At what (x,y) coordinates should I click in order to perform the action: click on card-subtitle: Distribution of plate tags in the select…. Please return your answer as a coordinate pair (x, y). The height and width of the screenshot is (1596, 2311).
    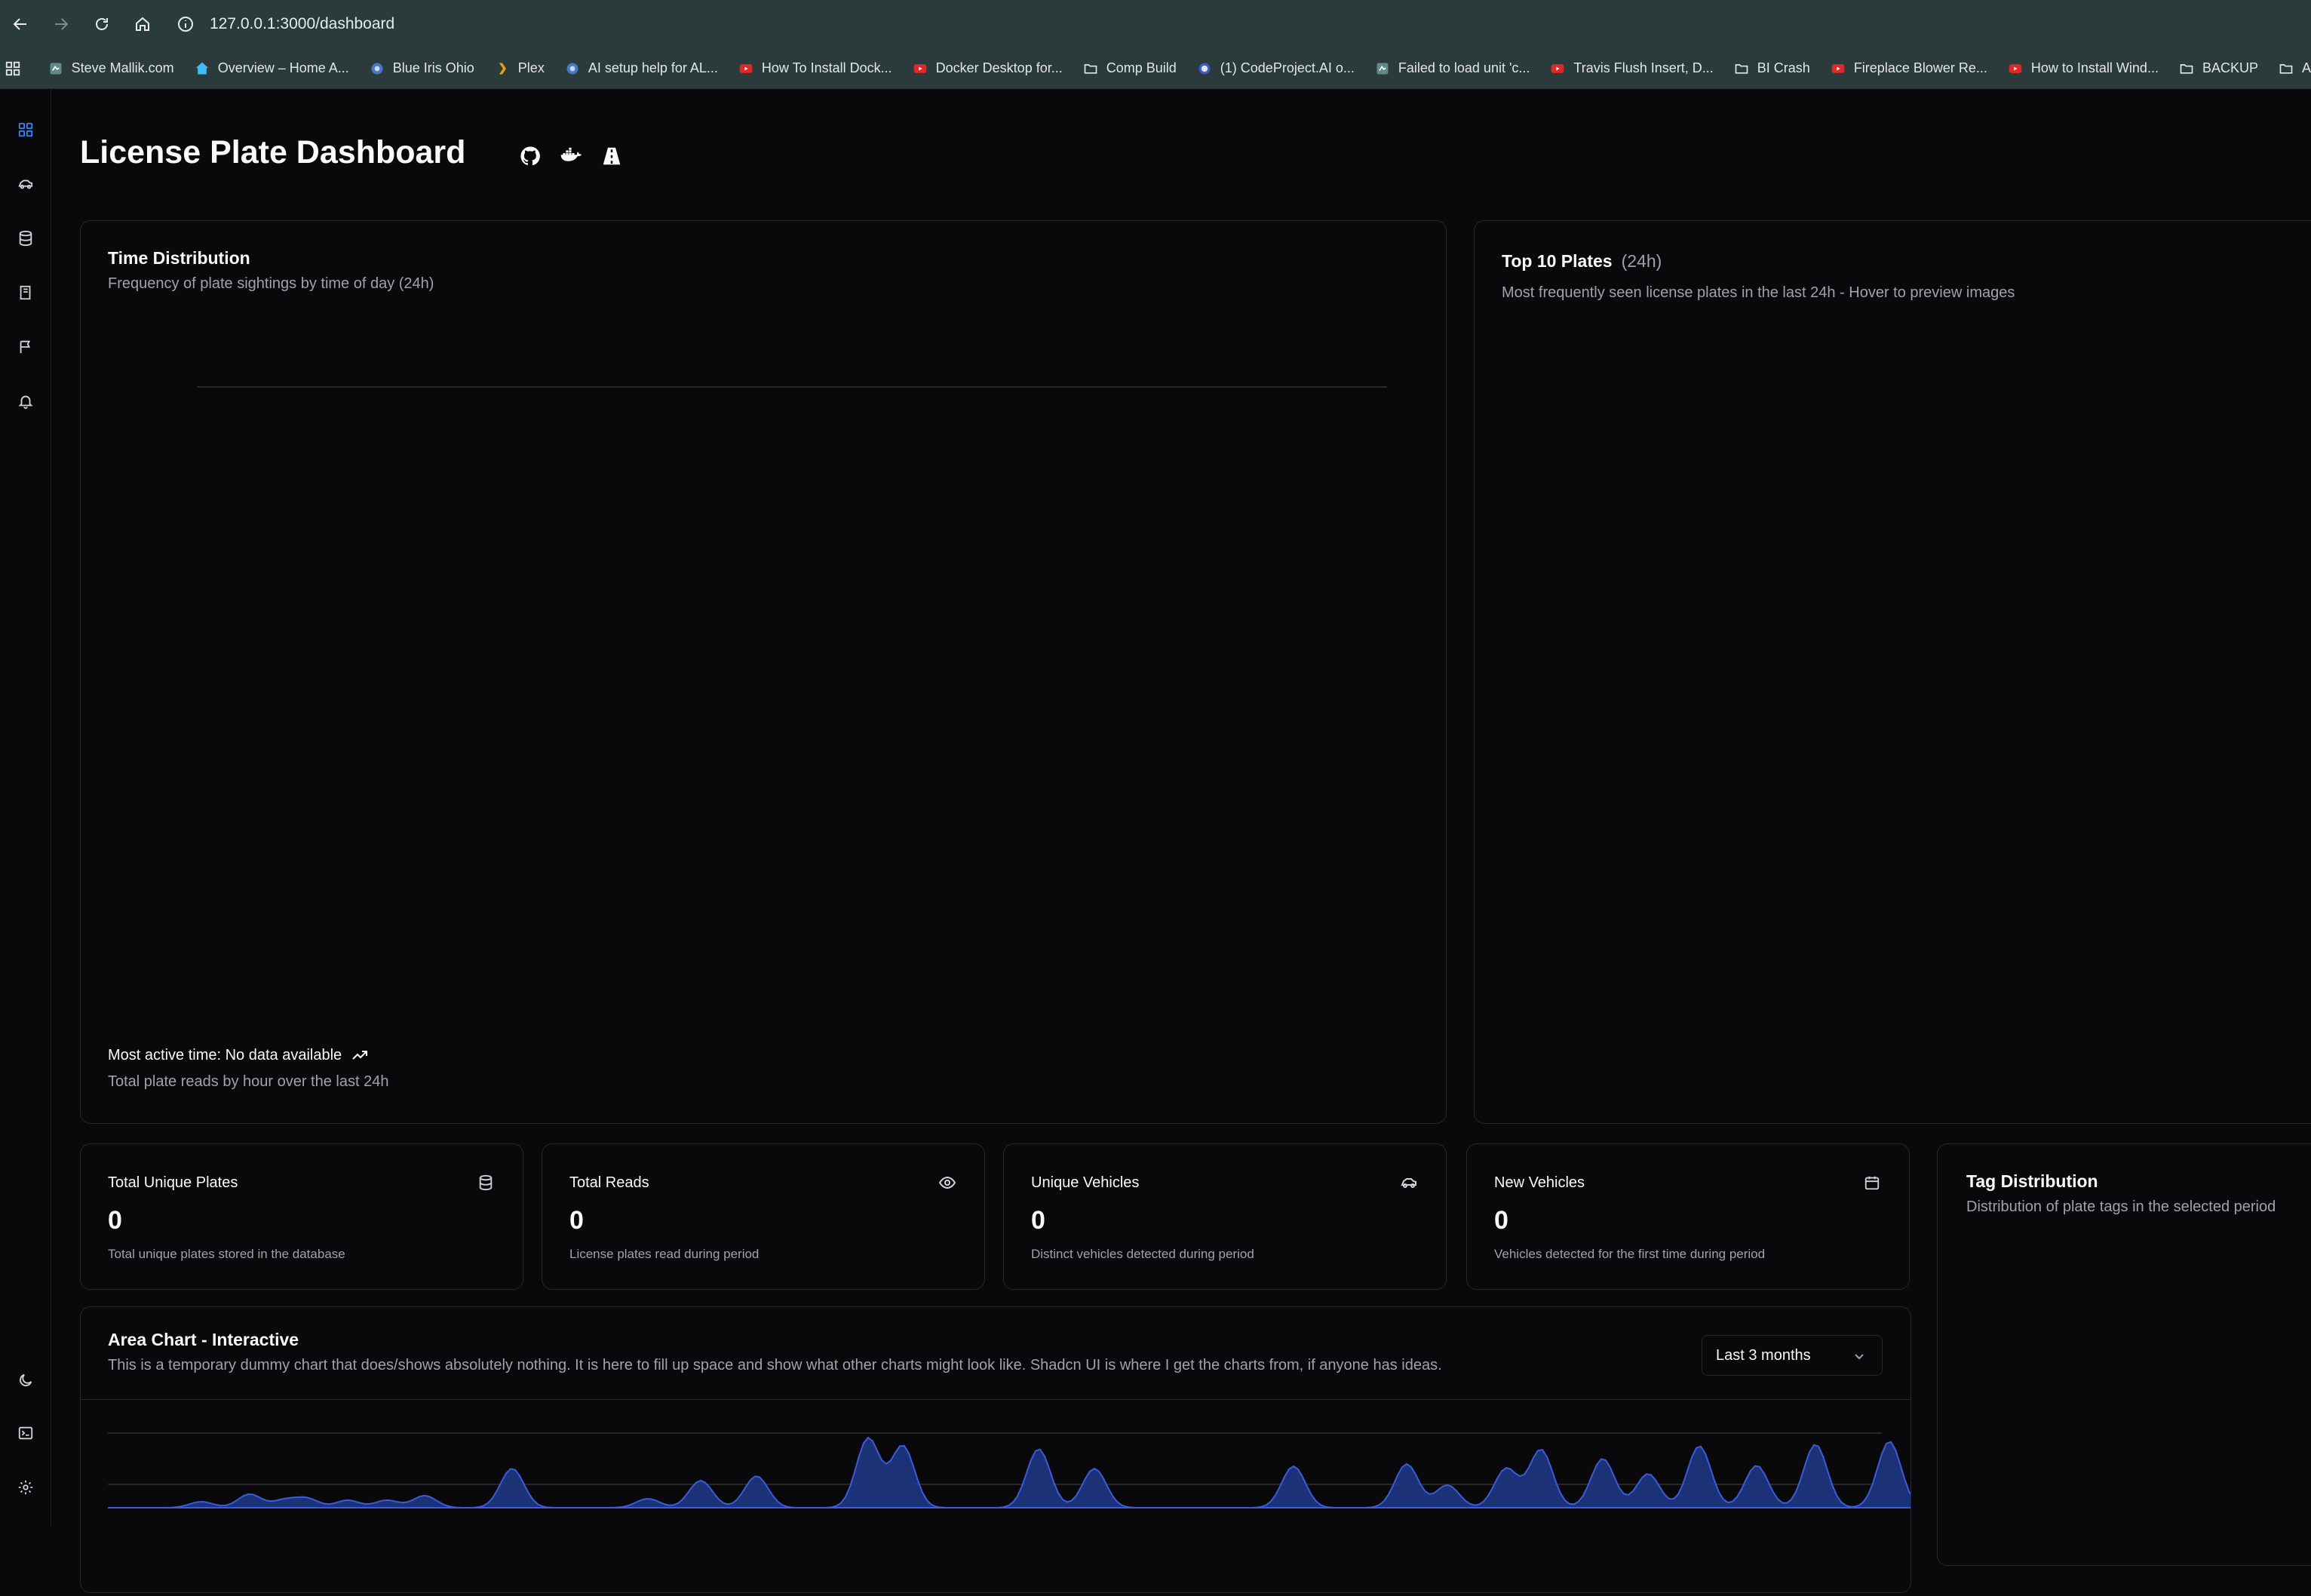
    Looking at the image, I should click on (2121, 1207).